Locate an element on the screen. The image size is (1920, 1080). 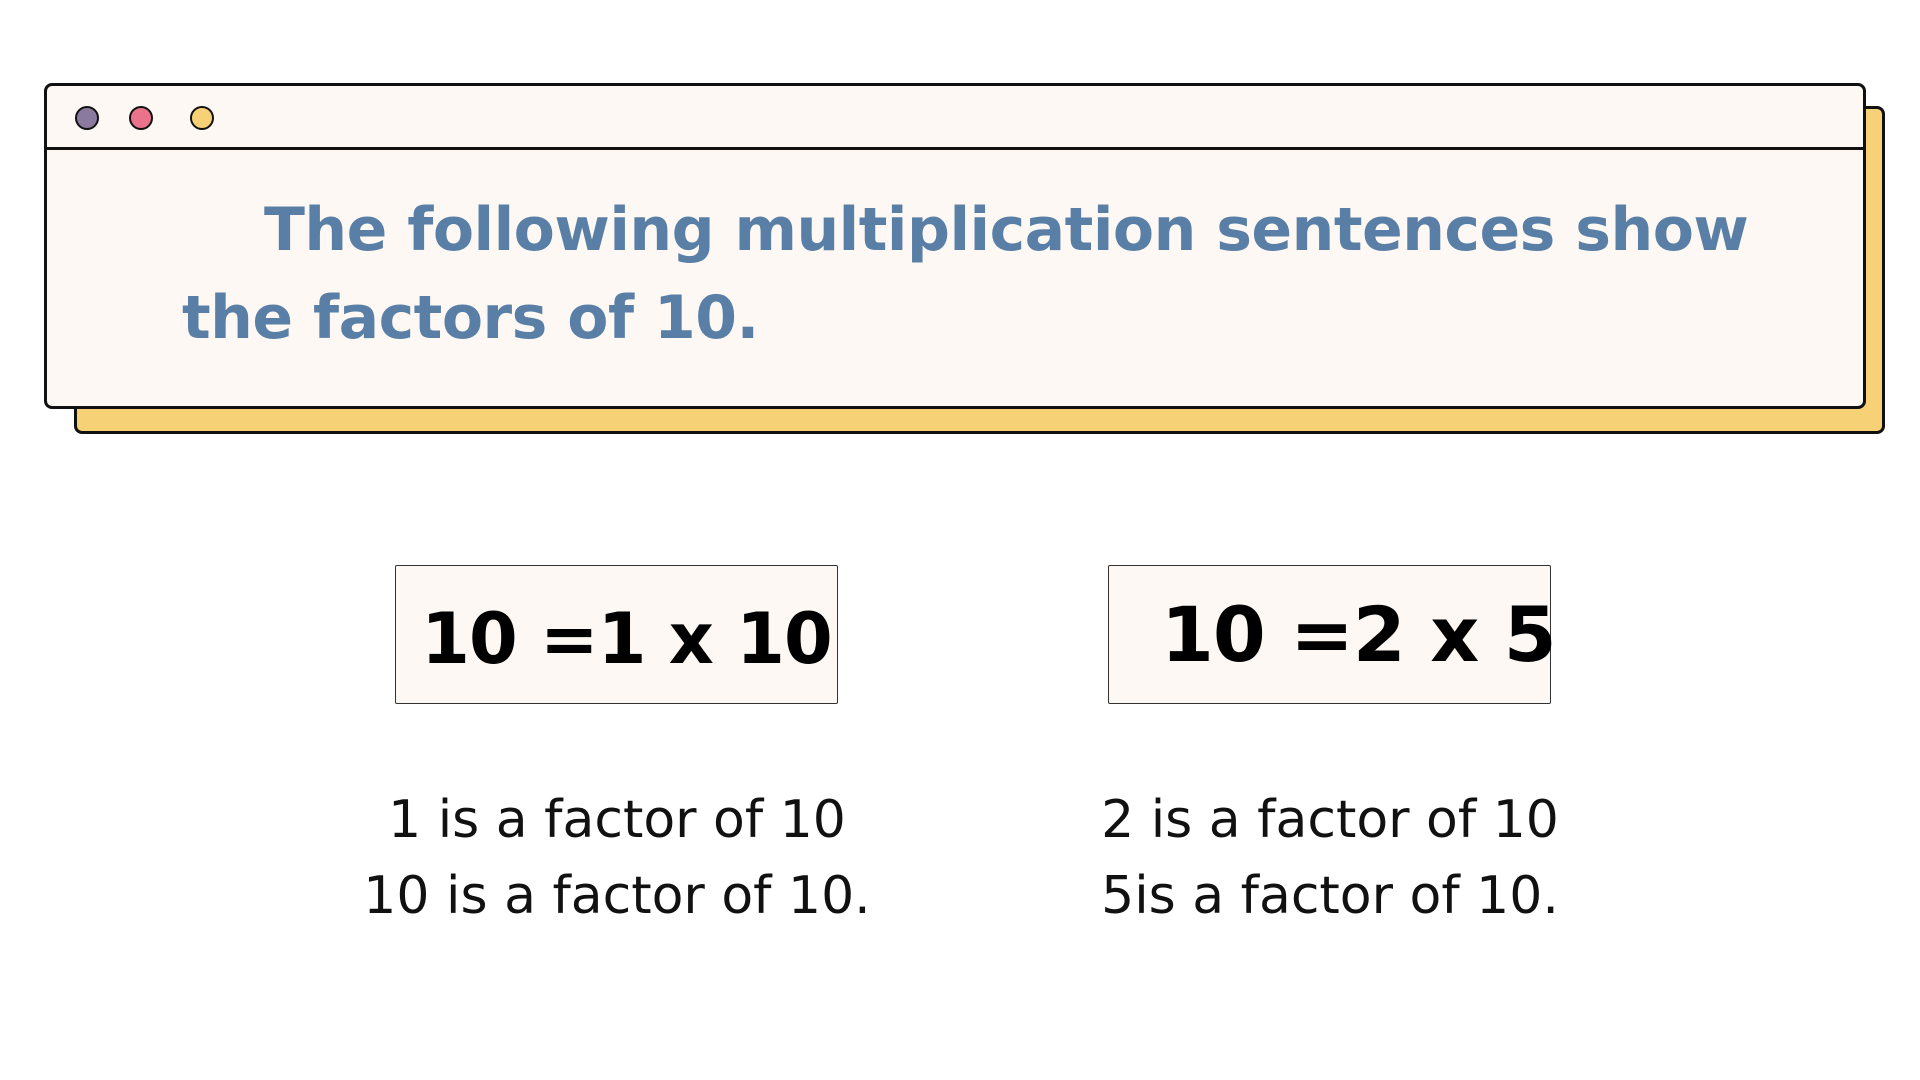
factor-statement: 10 is a factor of 10. is located at coordinates (617, 896).